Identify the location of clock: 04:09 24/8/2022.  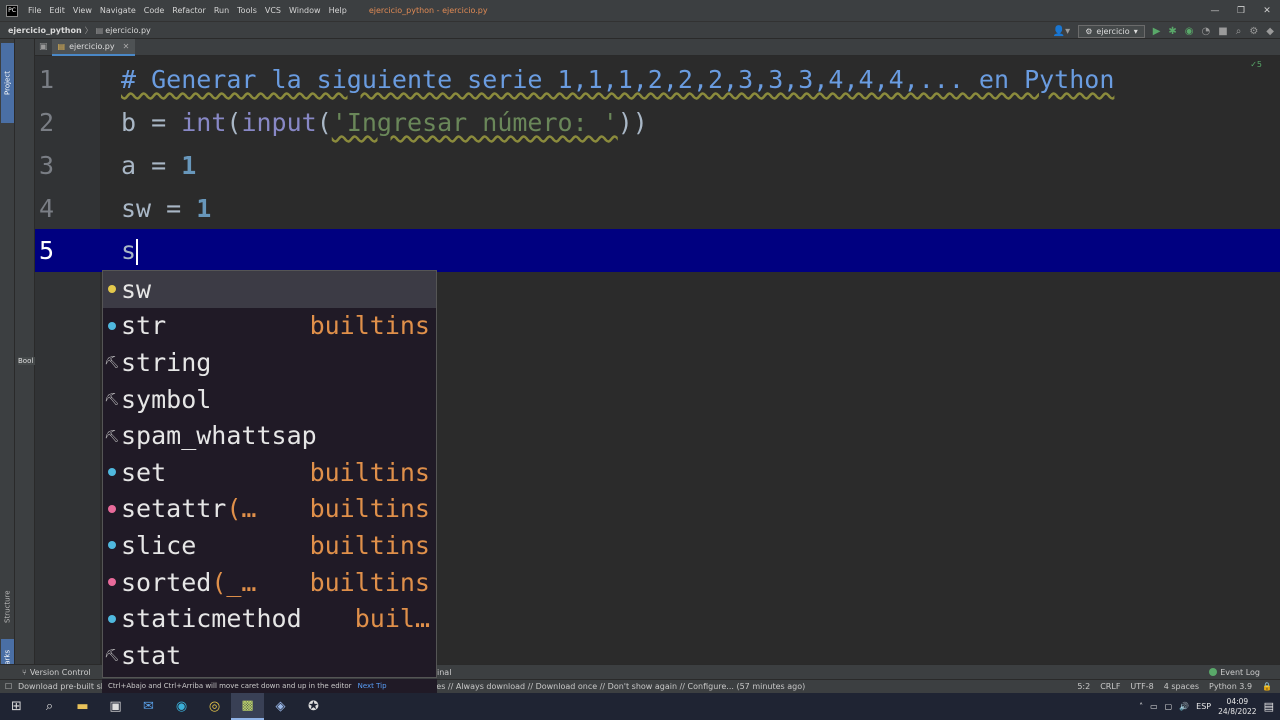
(1237, 707).